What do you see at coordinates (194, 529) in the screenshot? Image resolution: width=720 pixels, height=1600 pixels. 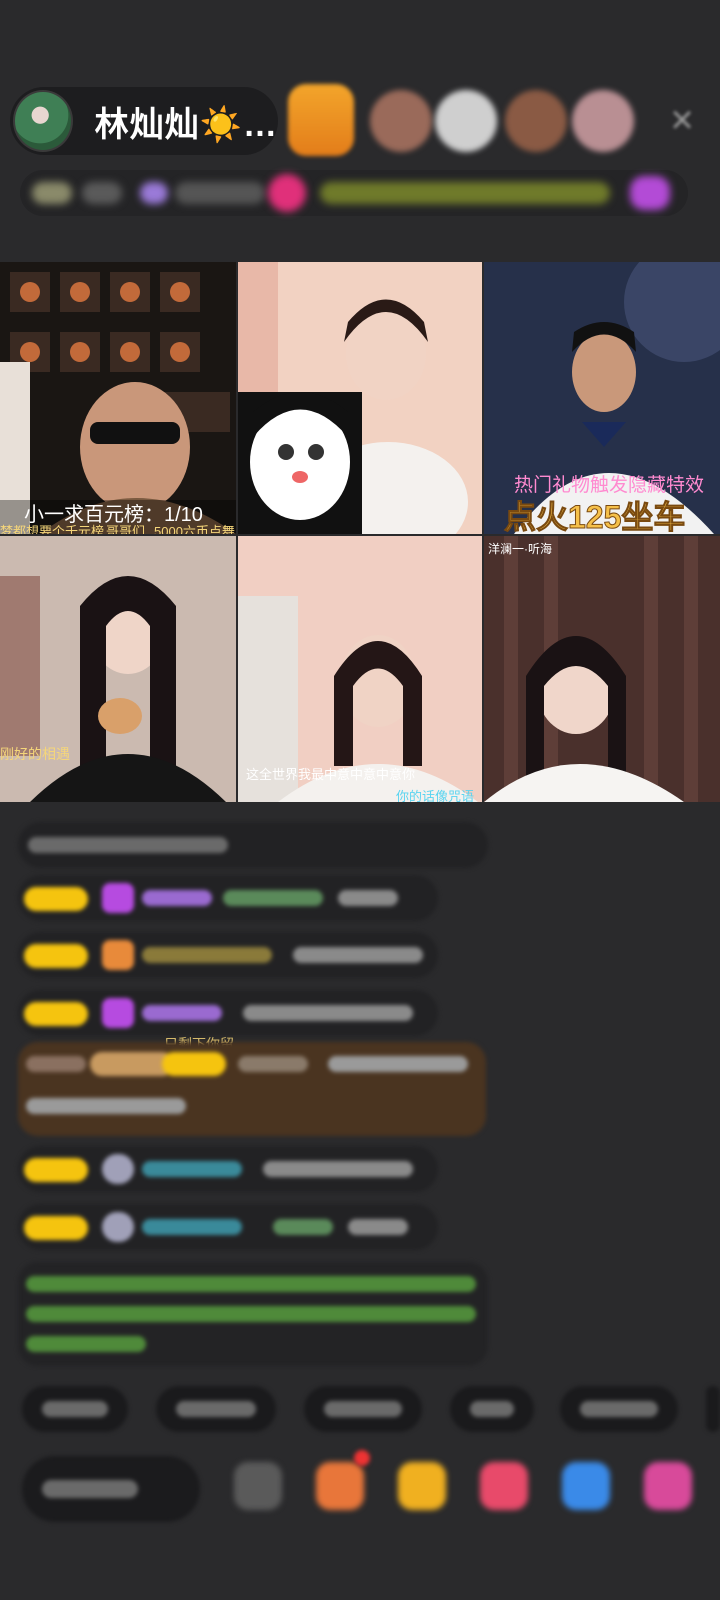 I see `guest-1-subtitle-right: 5000六币点舞` at bounding box center [194, 529].